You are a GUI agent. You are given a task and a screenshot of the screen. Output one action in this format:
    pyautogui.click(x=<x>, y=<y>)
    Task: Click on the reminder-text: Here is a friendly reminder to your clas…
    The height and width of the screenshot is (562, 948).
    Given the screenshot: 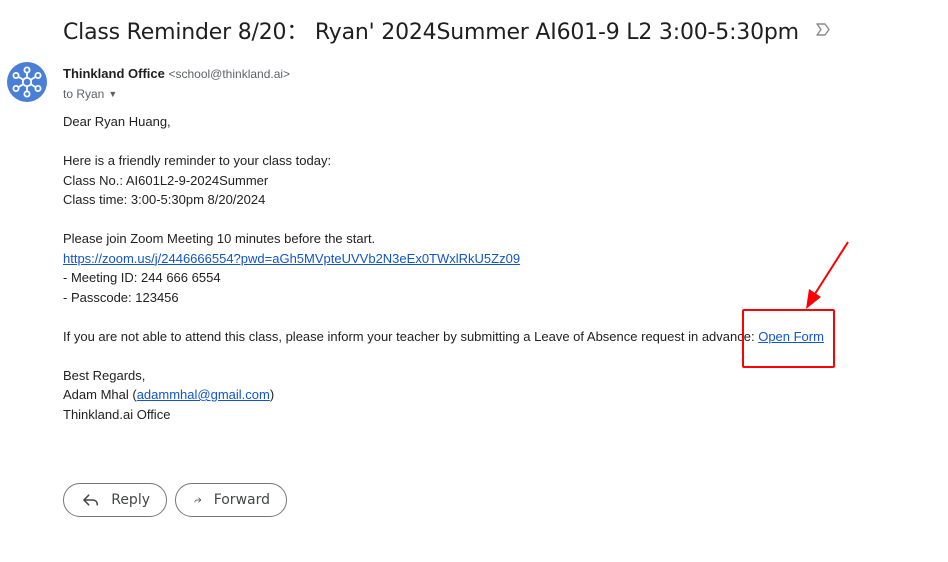 What is the action you would take?
    pyautogui.click(x=197, y=160)
    